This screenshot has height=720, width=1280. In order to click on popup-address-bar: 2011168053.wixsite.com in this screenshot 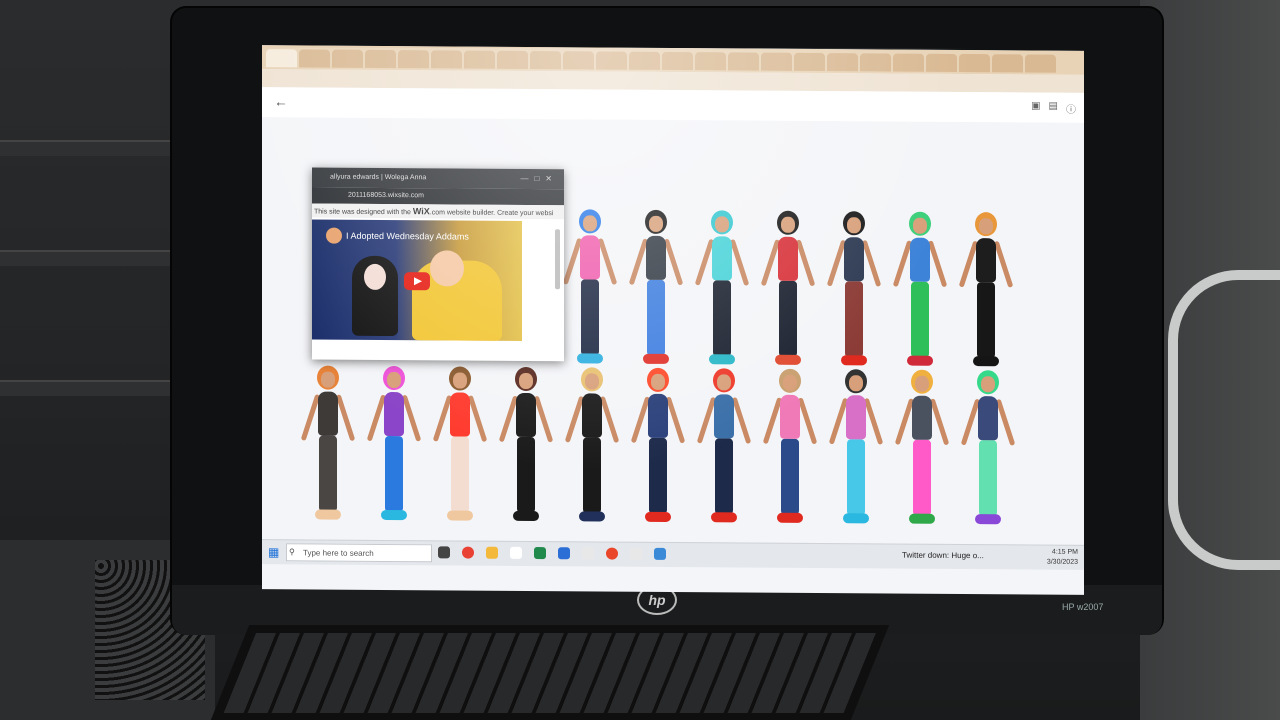, I will do `click(438, 196)`.